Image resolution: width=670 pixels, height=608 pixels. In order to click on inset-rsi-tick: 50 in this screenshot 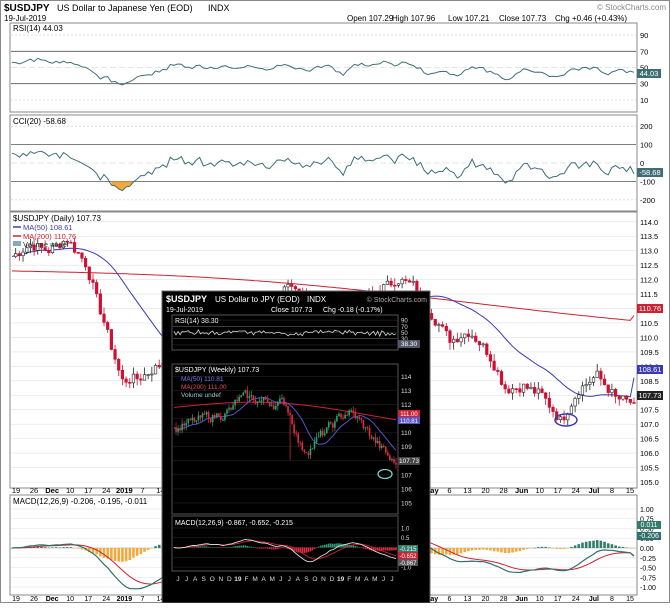, I will do `click(404, 334)`.